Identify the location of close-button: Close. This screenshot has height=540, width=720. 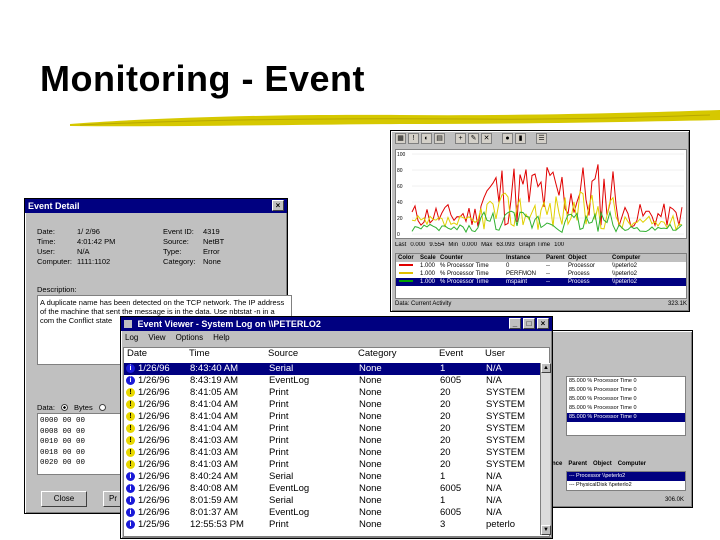
(64, 499).